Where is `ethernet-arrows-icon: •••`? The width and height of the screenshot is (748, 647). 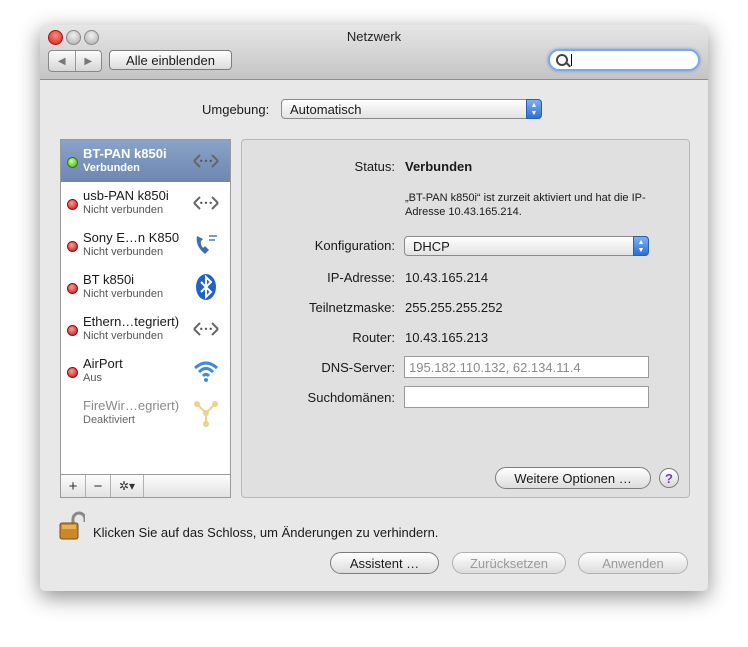 ethernet-arrows-icon: ••• is located at coordinates (206, 329).